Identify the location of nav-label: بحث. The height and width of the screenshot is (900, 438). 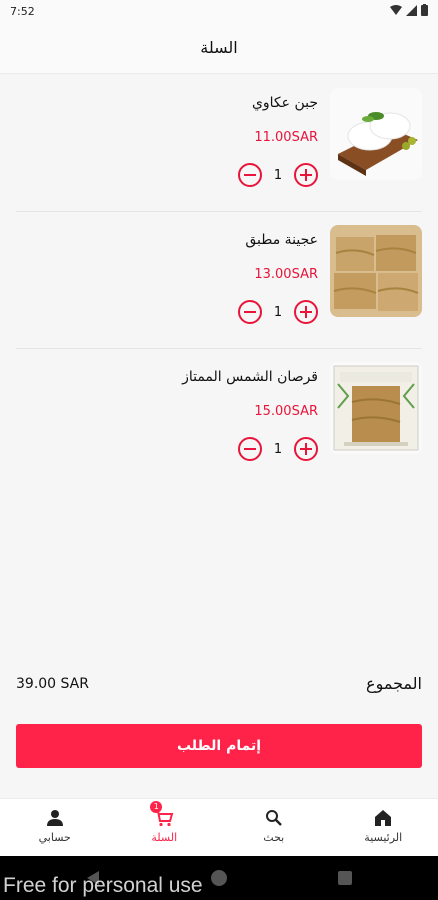
(274, 837).